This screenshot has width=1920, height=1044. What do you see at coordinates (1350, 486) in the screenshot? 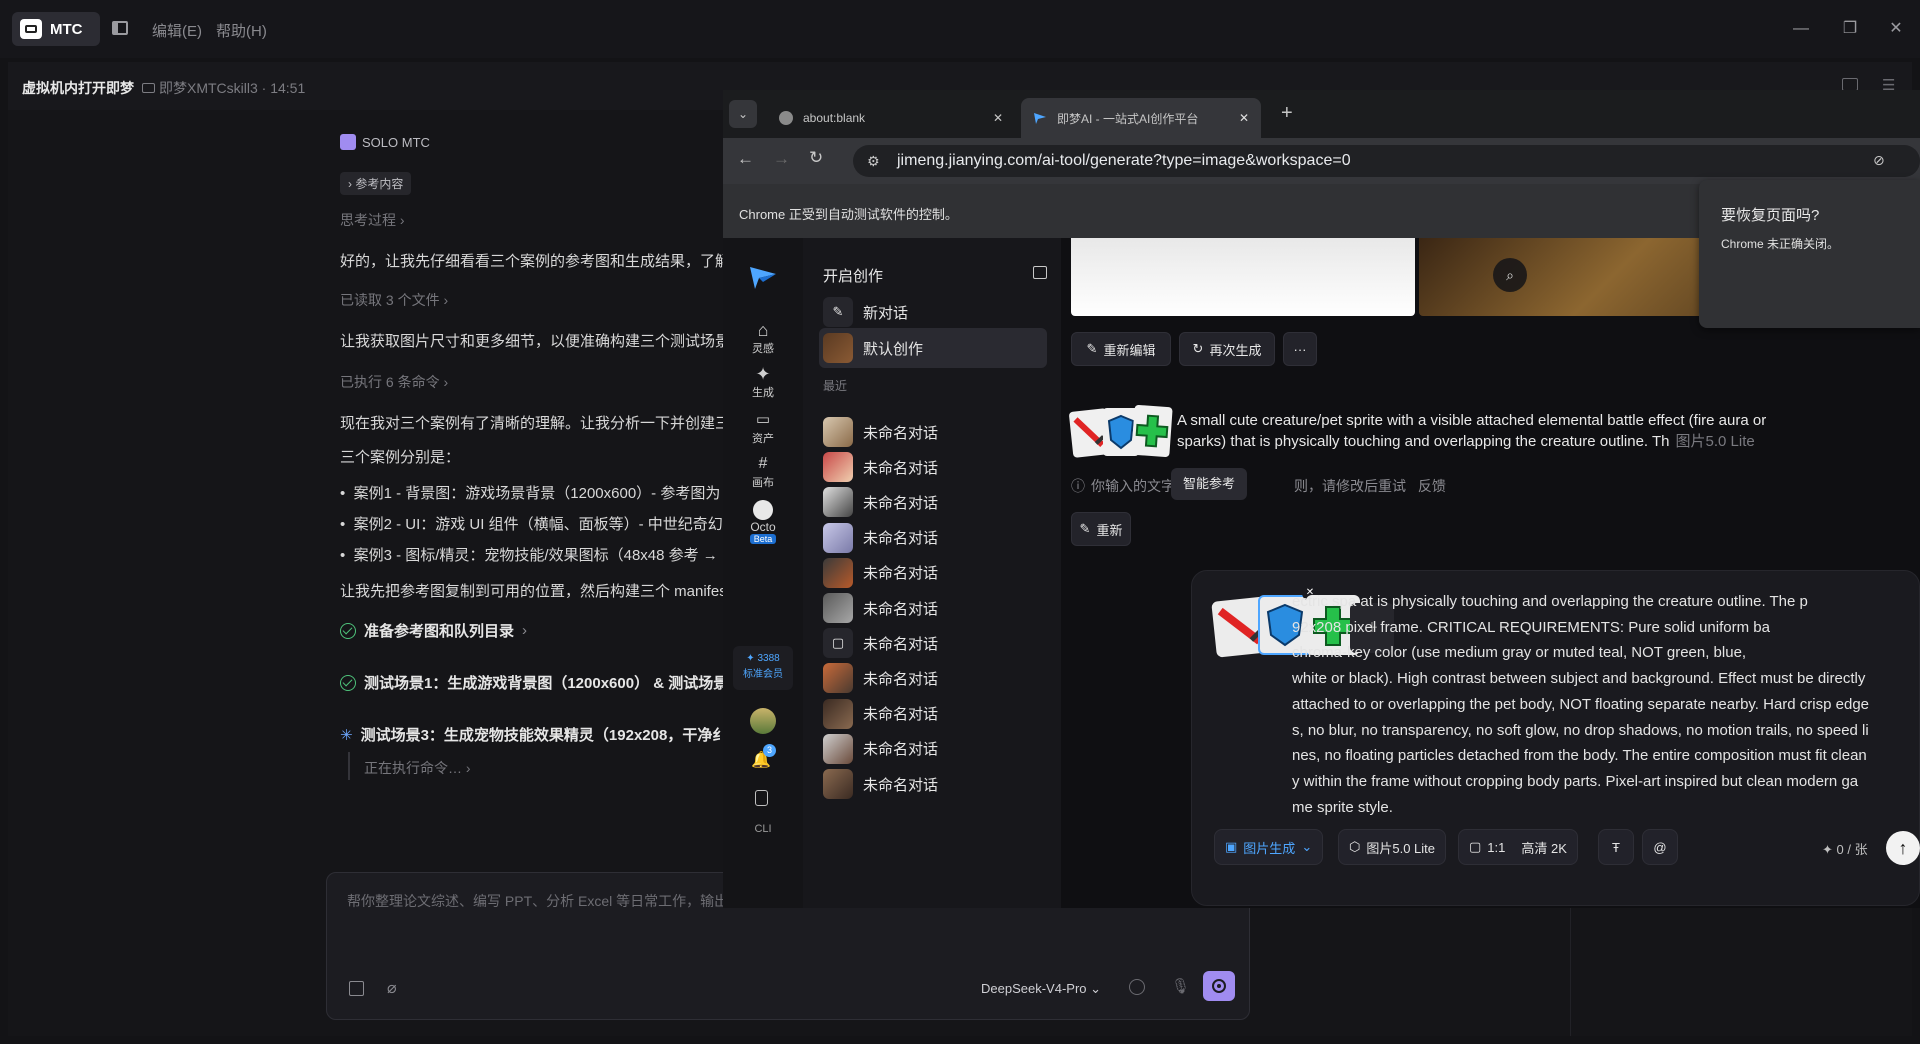
I see `error-text-2: 则，请修改后重试` at bounding box center [1350, 486].